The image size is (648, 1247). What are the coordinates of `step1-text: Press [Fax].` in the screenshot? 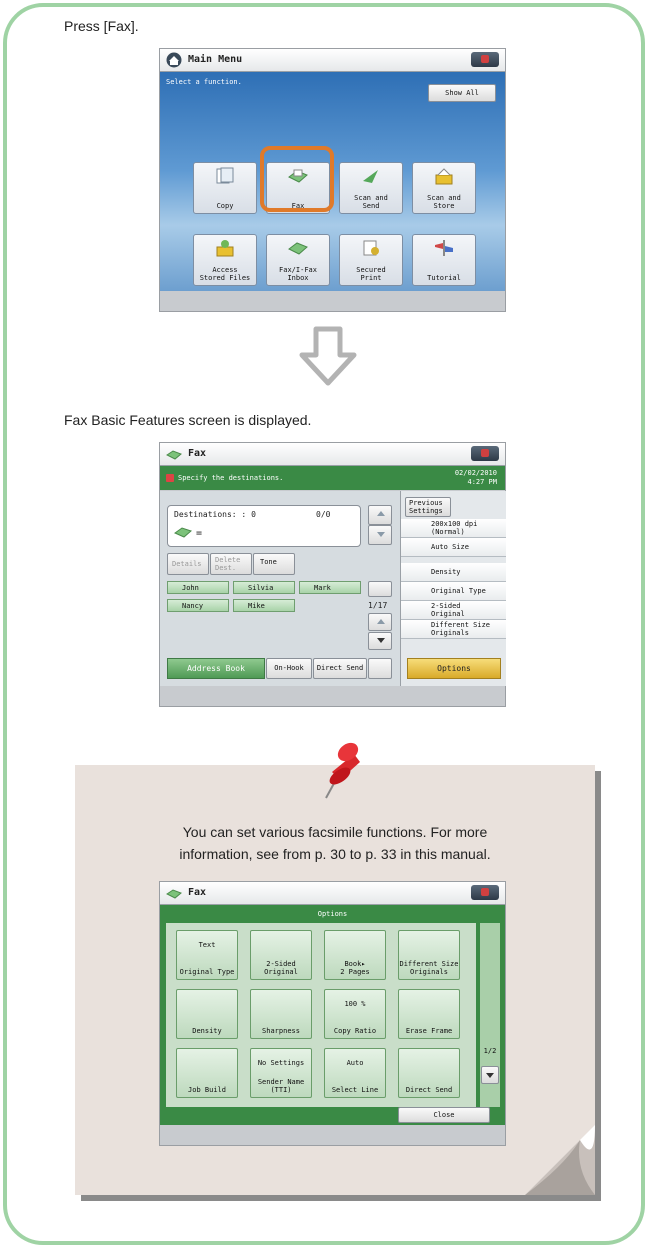 It's located at (101, 26).